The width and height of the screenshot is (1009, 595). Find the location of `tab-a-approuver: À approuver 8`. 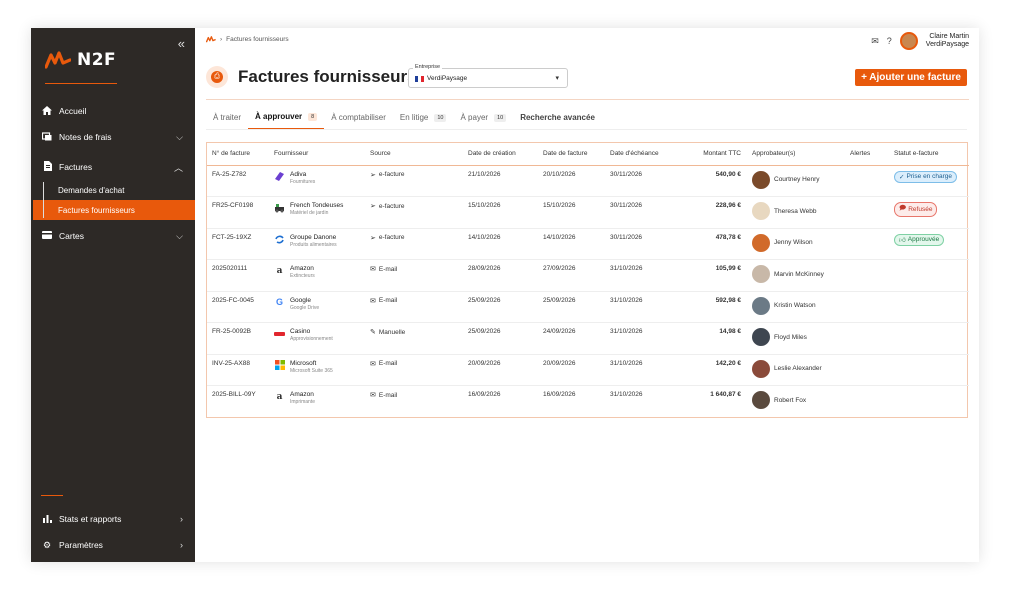

tab-a-approuver: À approuver 8 is located at coordinates (286, 119).